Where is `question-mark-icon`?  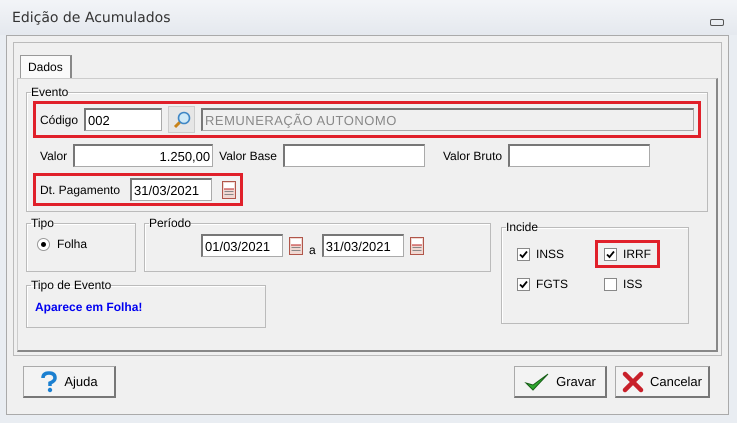
question-mark-icon is located at coordinates (49, 381).